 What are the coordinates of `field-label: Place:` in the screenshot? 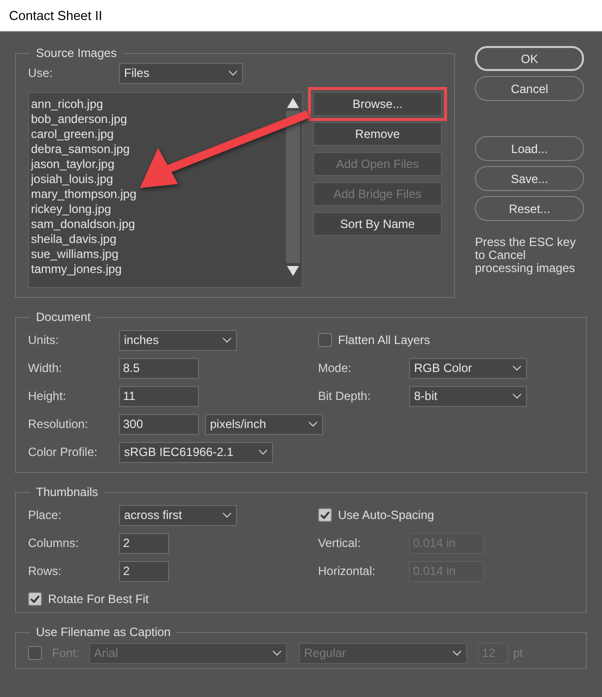 It's located at (45, 515).